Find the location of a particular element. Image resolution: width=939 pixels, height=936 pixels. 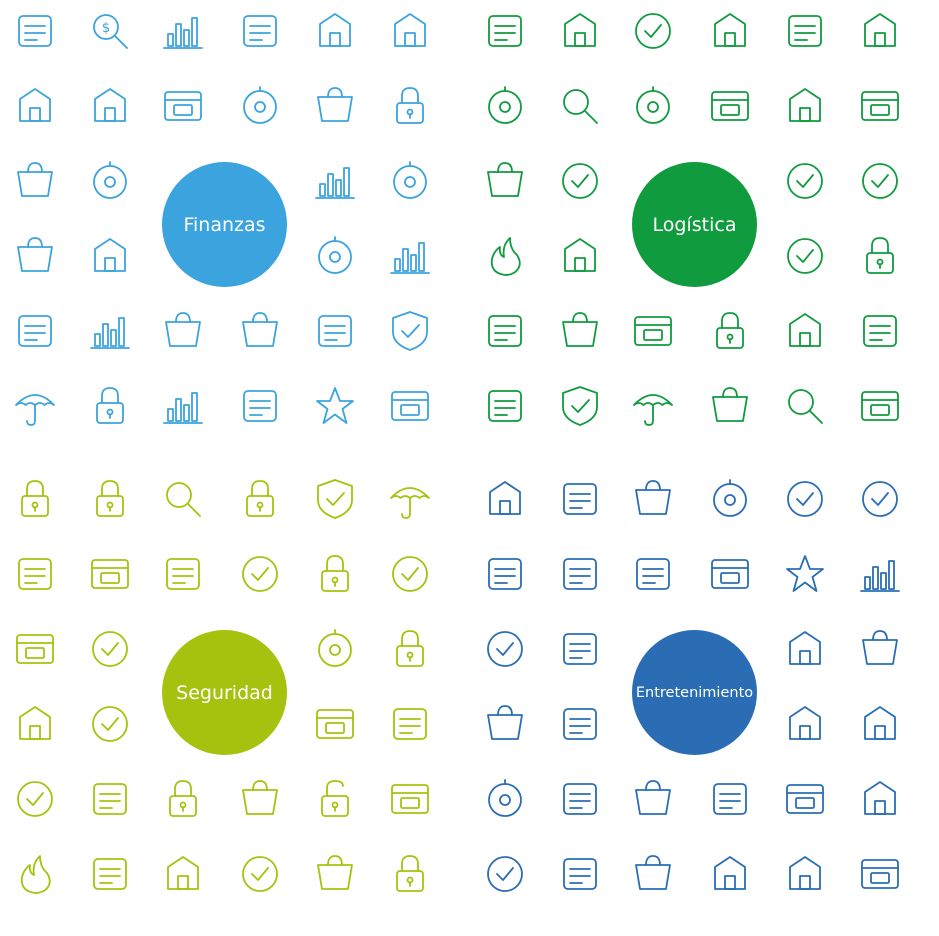

stopwatch-icon is located at coordinates (505, 106).